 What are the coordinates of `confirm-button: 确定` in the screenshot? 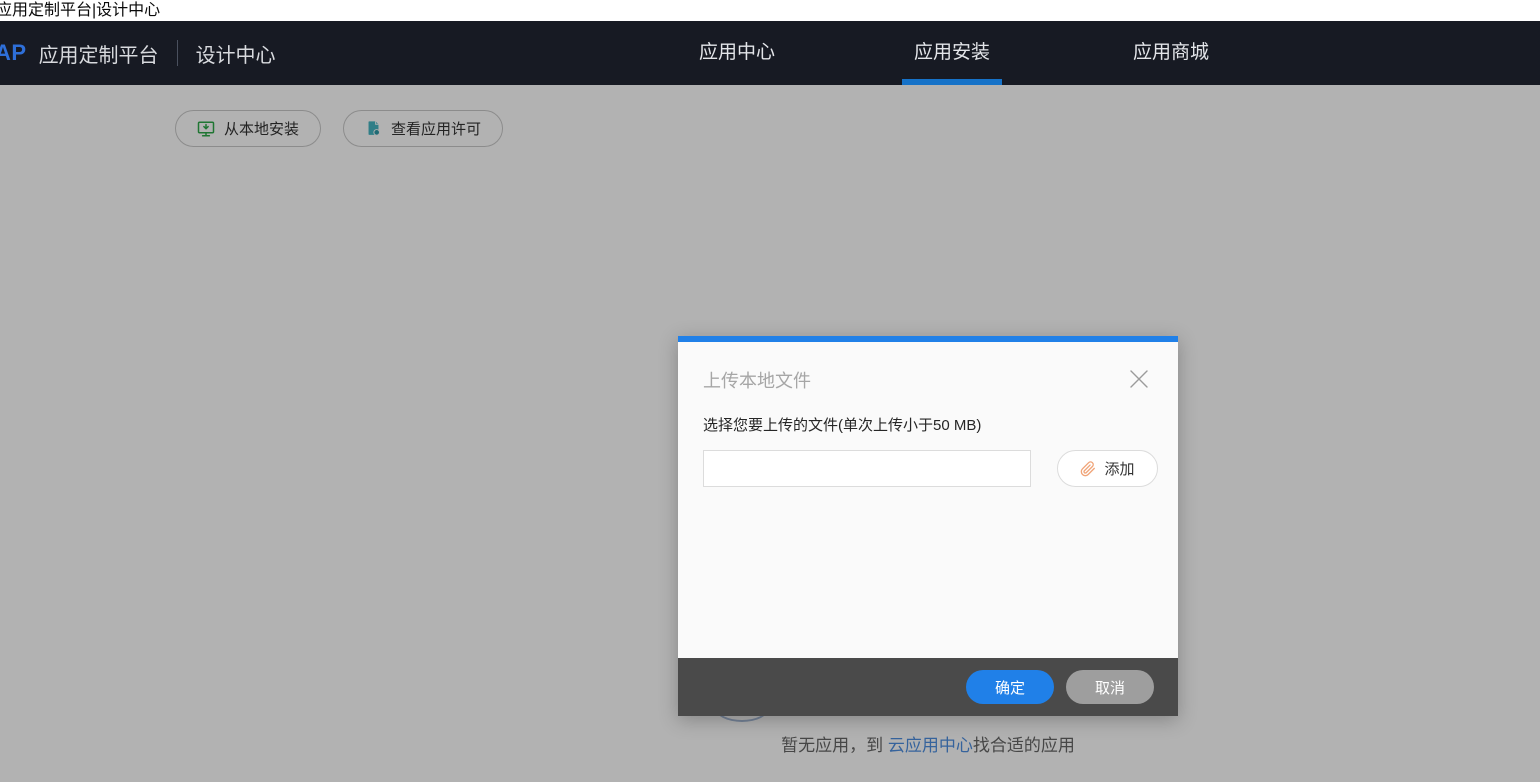 It's located at (1010, 687).